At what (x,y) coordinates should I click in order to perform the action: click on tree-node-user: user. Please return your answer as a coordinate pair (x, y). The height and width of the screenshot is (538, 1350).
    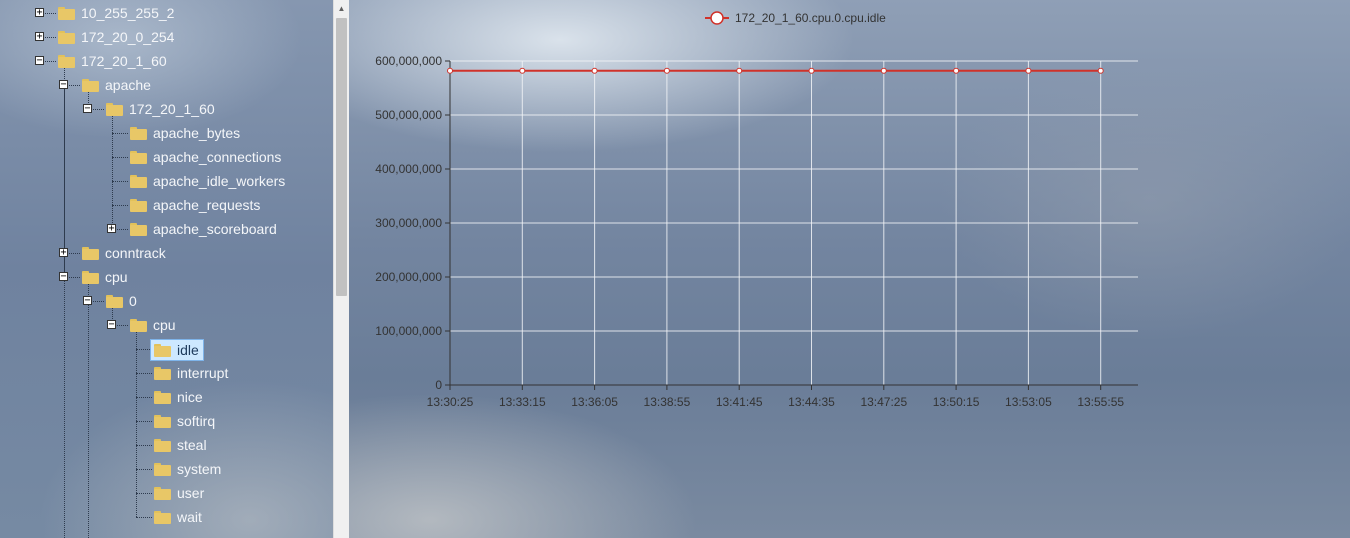
    Looking at the image, I should click on (179, 493).